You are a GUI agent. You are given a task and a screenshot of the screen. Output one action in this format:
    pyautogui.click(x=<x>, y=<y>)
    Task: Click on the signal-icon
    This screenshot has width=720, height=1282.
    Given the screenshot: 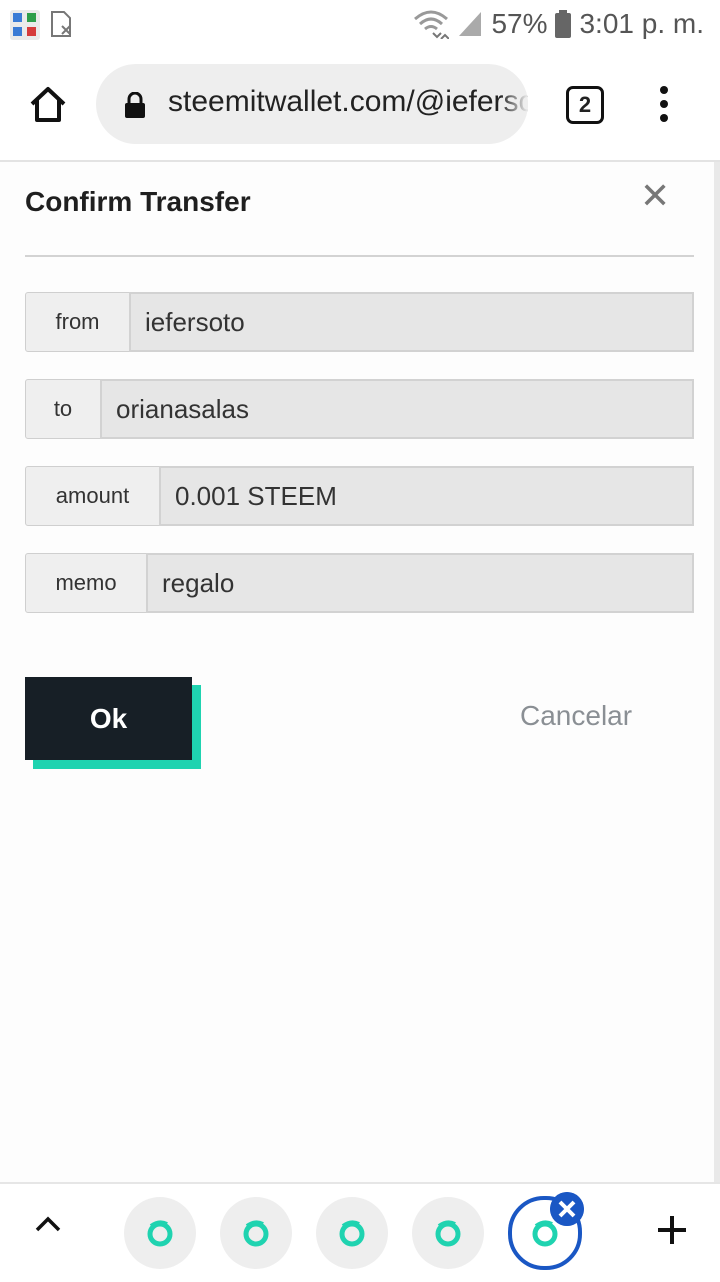 What is the action you would take?
    pyautogui.click(x=470, y=24)
    